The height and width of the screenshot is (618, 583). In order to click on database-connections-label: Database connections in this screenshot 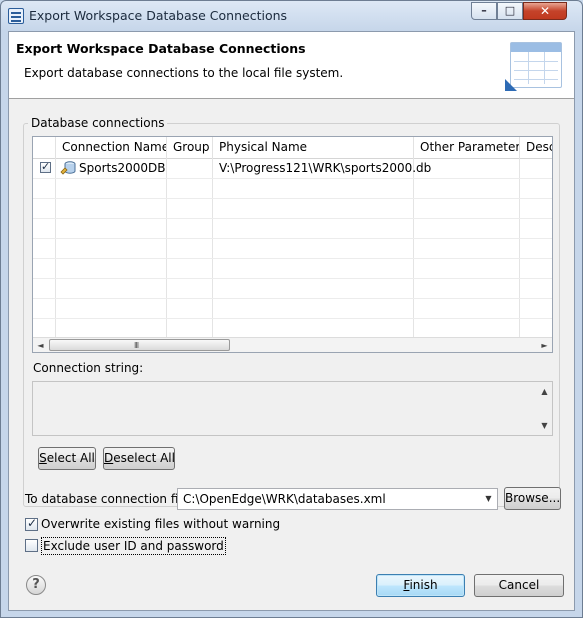, I will do `click(98, 123)`.